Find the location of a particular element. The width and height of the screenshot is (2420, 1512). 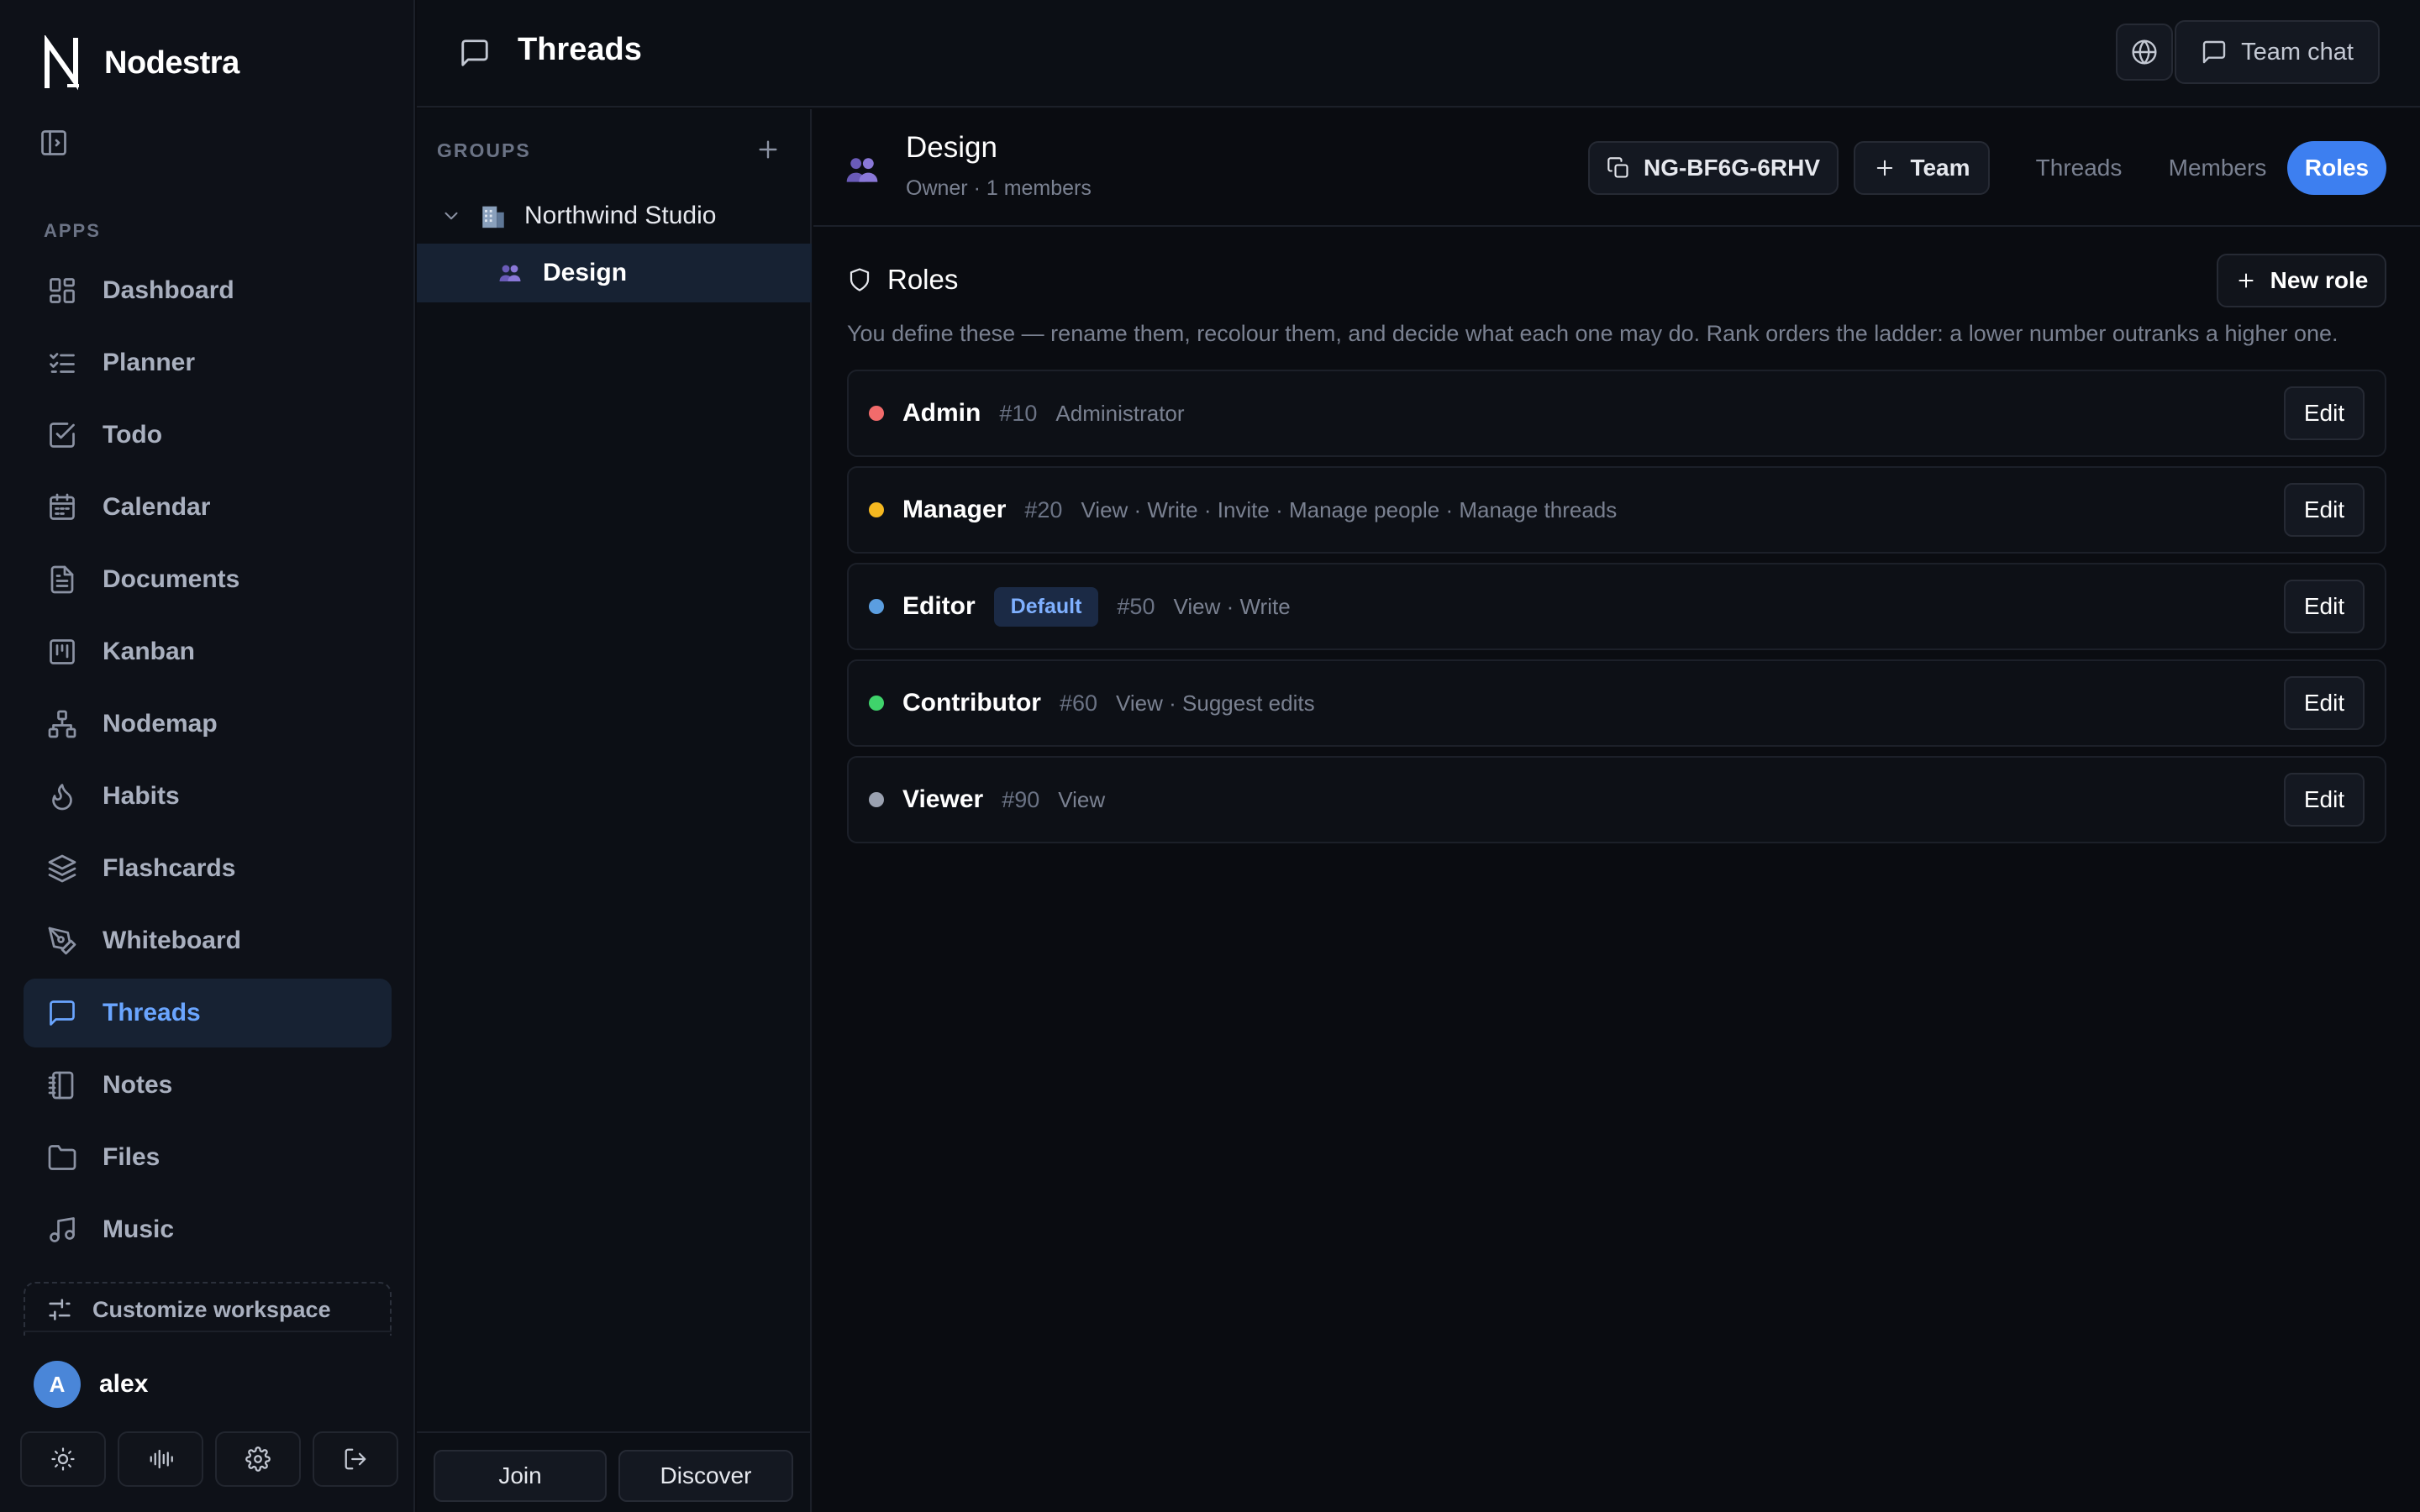

audio-button is located at coordinates (161, 1459).